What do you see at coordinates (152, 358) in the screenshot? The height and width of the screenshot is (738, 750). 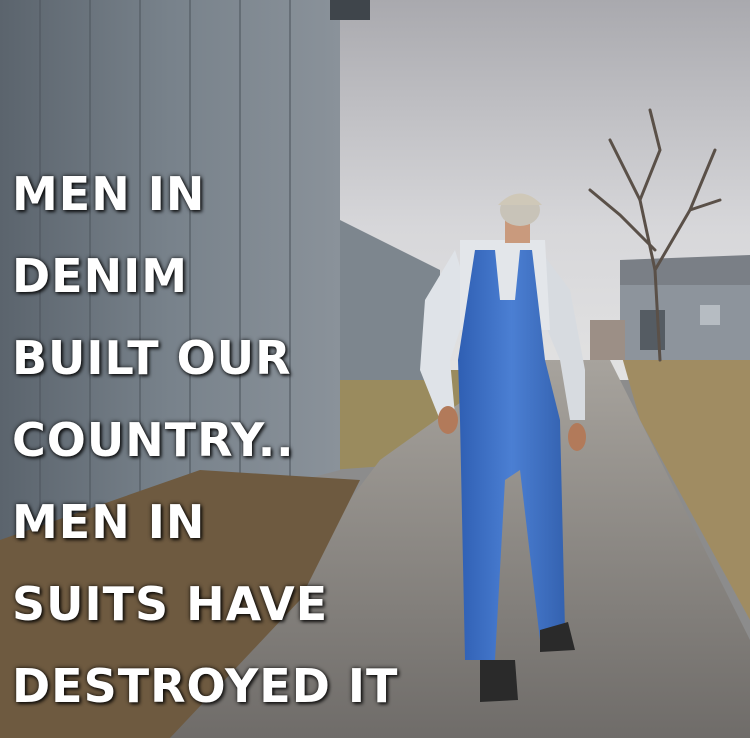 I see `caption-line: BUILT OUR` at bounding box center [152, 358].